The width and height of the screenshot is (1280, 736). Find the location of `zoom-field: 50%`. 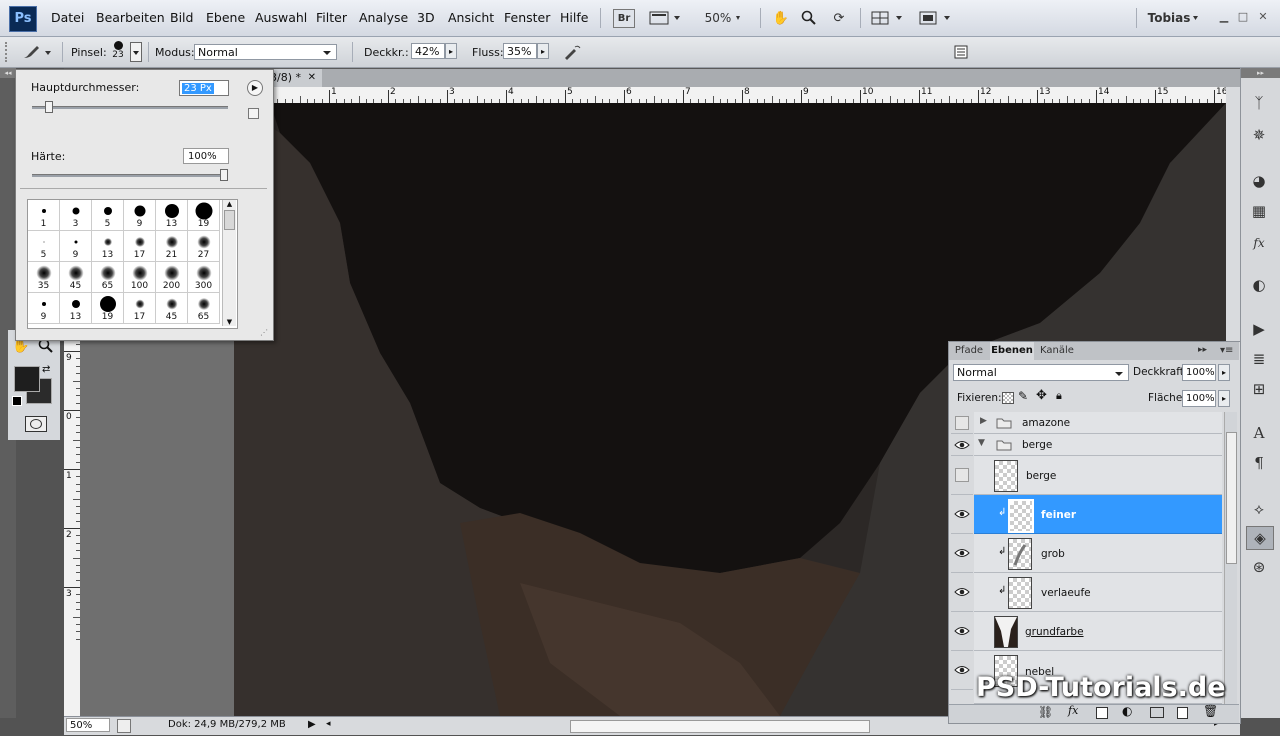

zoom-field: 50% is located at coordinates (88, 725).